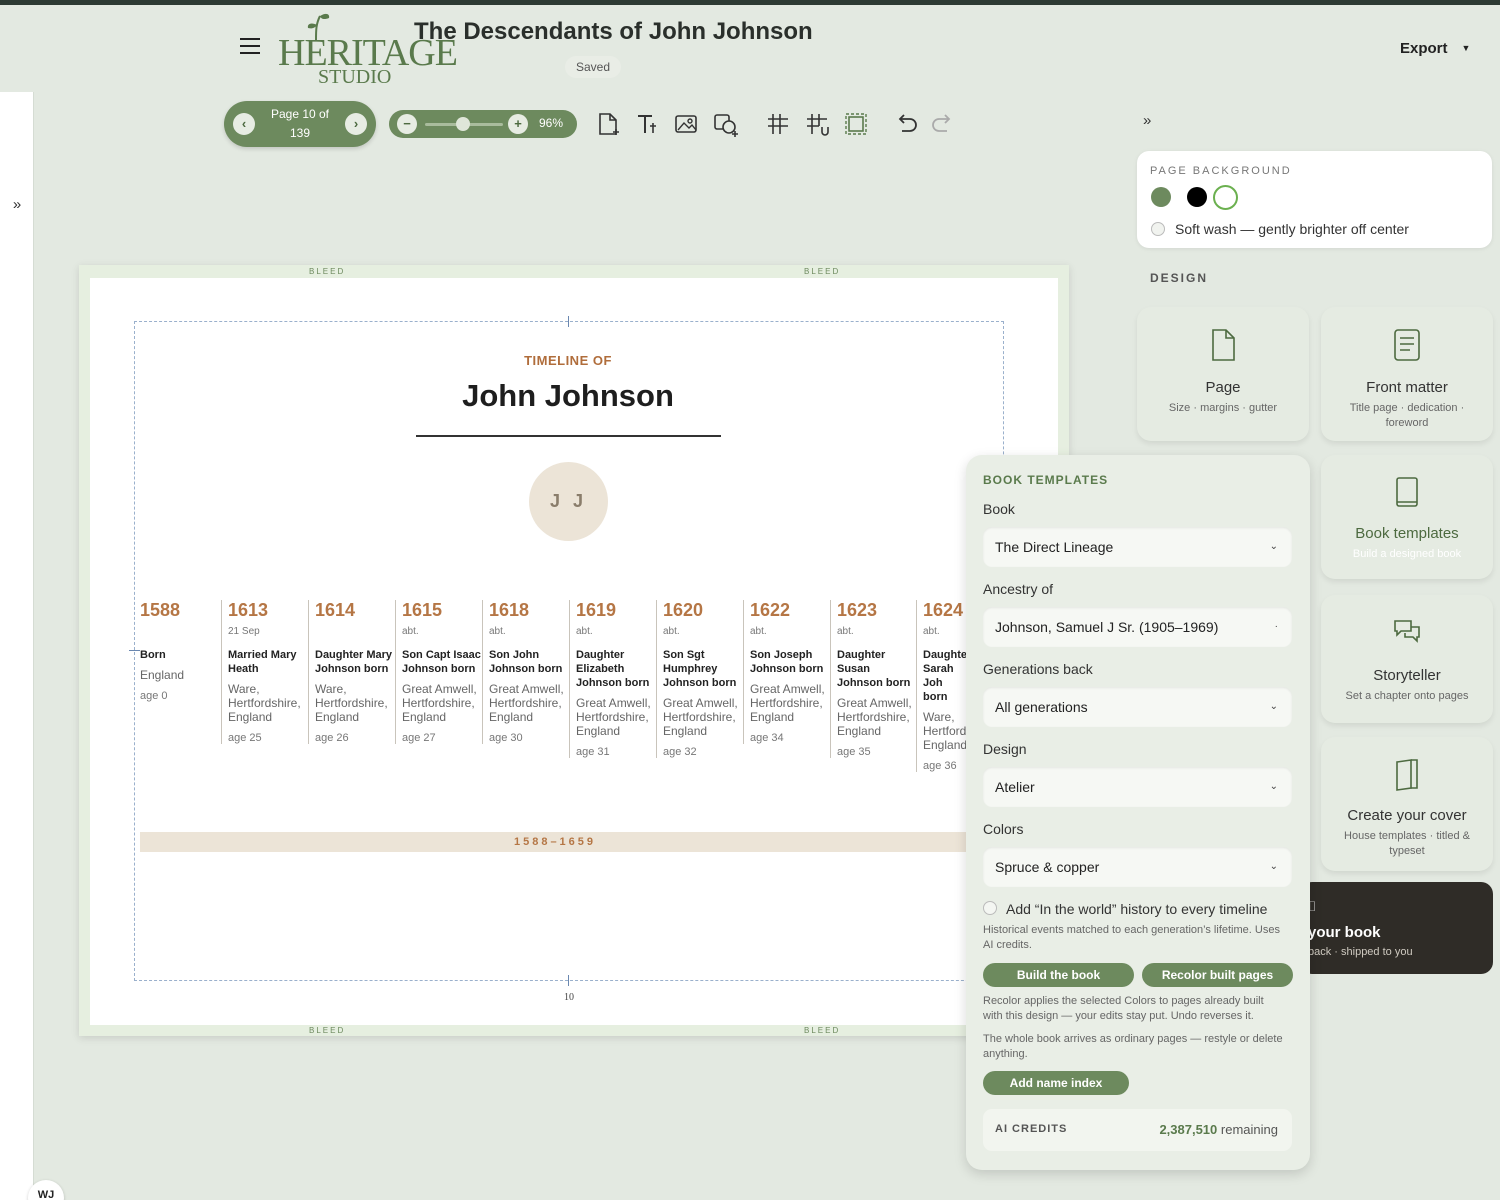  Describe the element at coordinates (1407, 815) in the screenshot. I see `card-title: Create your cover` at that location.